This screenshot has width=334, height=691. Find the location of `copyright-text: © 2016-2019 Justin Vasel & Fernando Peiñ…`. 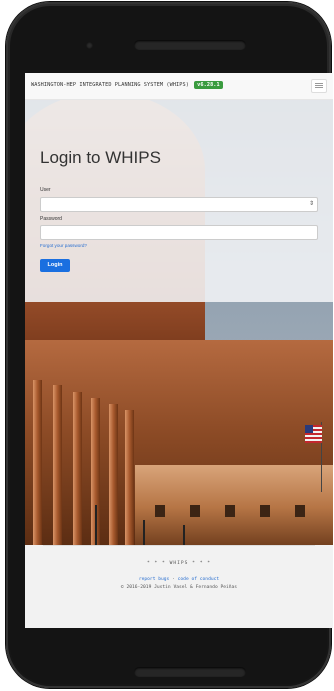

copyright-text: © 2016-2019 Justin Vasel & Fernando Peiñ… is located at coordinates (179, 587).